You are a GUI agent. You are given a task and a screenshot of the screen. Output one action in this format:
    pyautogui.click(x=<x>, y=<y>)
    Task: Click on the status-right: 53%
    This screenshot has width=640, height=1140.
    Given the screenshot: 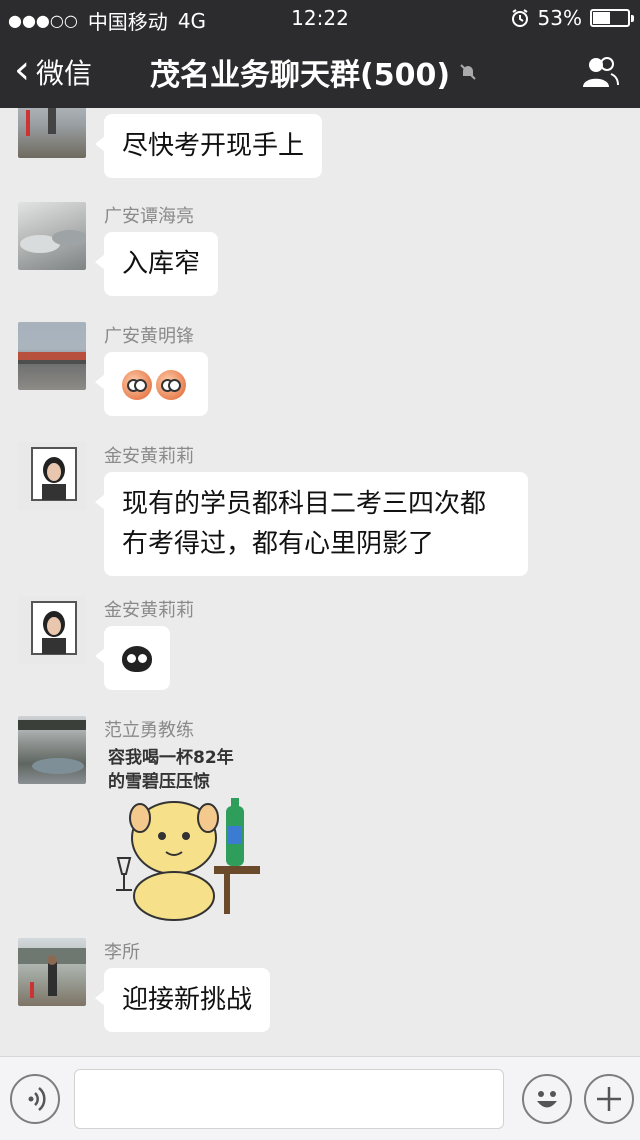 What is the action you would take?
    pyautogui.click(x=572, y=18)
    